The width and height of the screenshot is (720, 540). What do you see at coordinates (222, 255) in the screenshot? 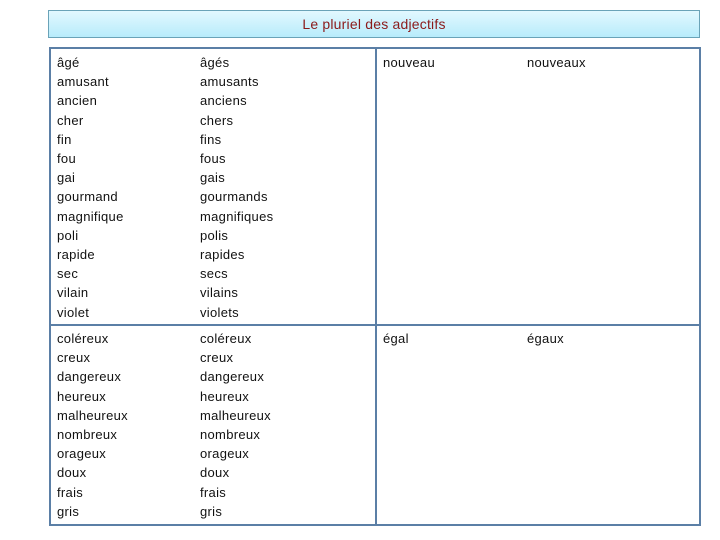
I see `word-item: rapides` at bounding box center [222, 255].